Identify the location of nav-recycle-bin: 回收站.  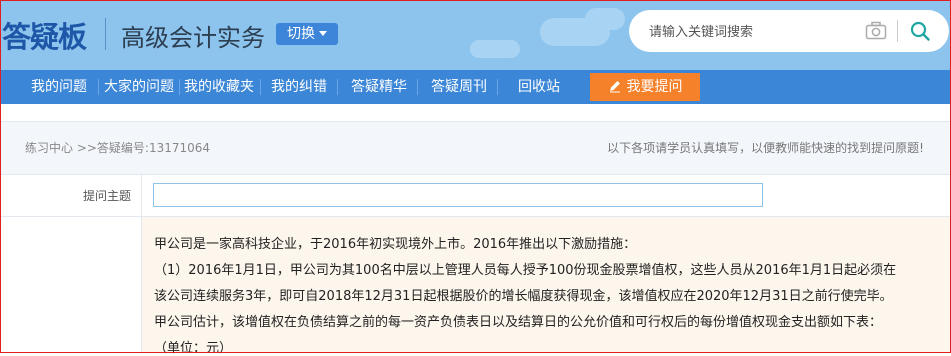
(539, 87).